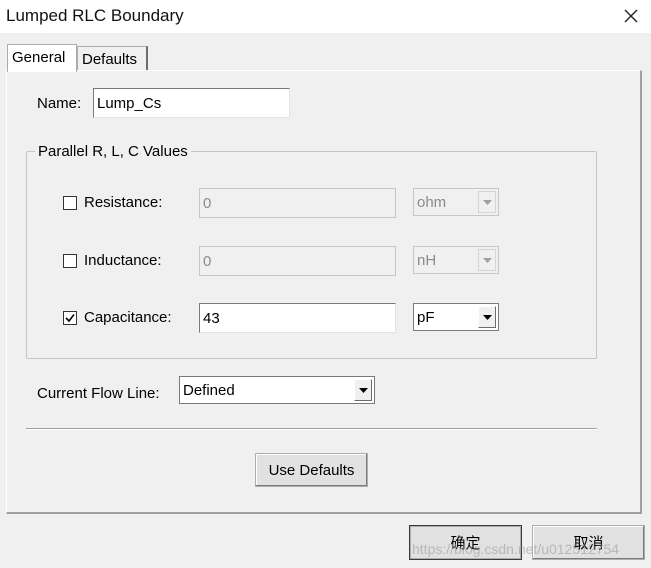  I want to click on window-title: Lumped RLC Boundary, so click(95, 15).